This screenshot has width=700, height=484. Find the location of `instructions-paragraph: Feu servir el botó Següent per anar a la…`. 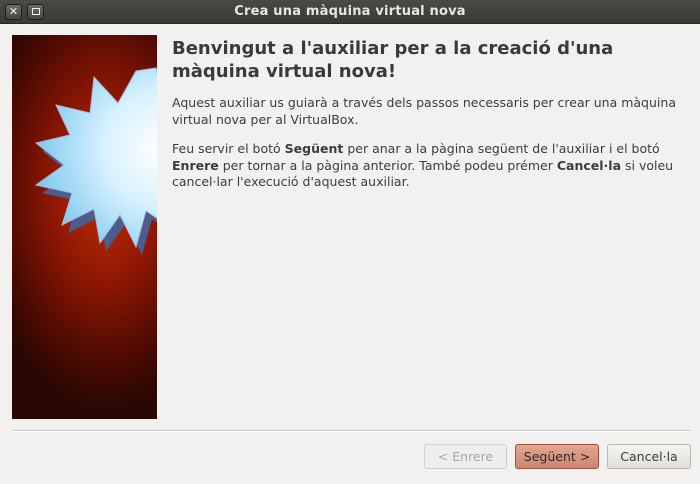

instructions-paragraph: Feu servir el botó Següent per anar a la… is located at coordinates (427, 166).